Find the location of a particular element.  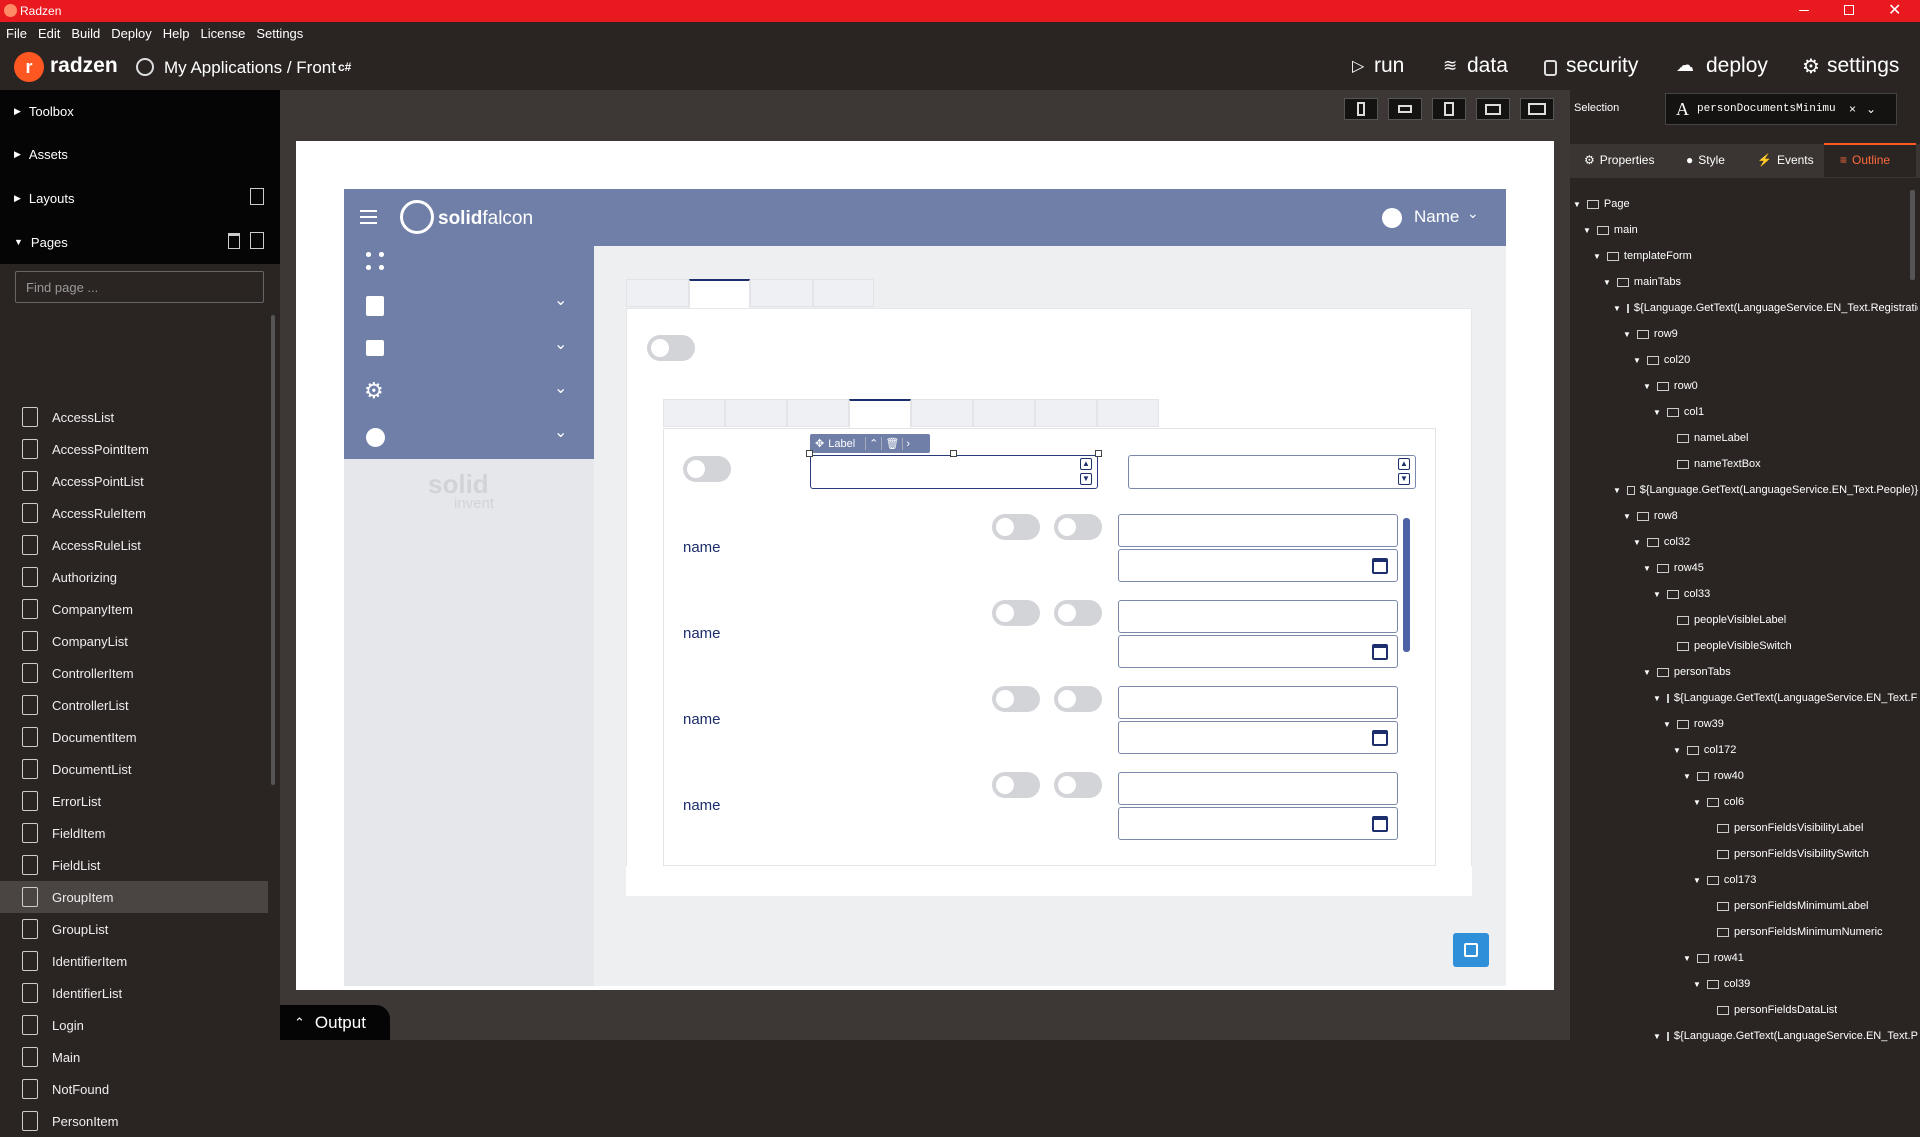

menu-file: File is located at coordinates (16, 33).